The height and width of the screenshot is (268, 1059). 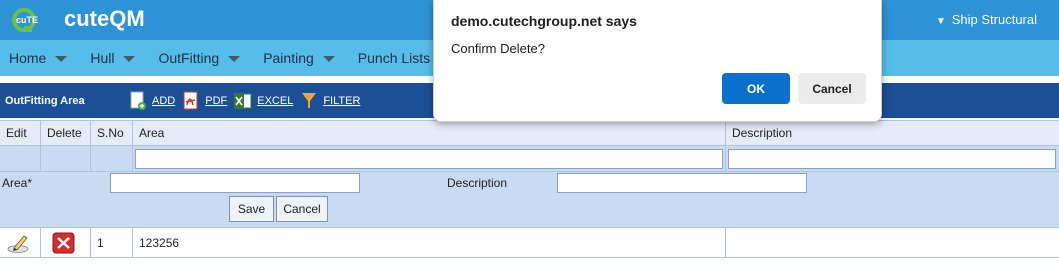 What do you see at coordinates (216, 100) in the screenshot?
I see `pdf-label: PDF` at bounding box center [216, 100].